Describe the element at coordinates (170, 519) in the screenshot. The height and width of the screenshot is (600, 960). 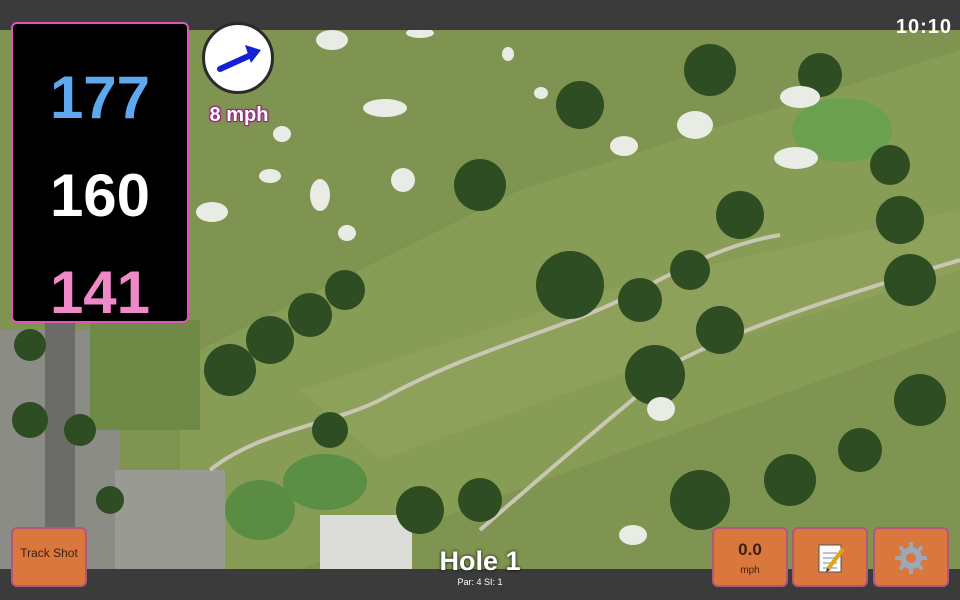
I see `parking-area` at that location.